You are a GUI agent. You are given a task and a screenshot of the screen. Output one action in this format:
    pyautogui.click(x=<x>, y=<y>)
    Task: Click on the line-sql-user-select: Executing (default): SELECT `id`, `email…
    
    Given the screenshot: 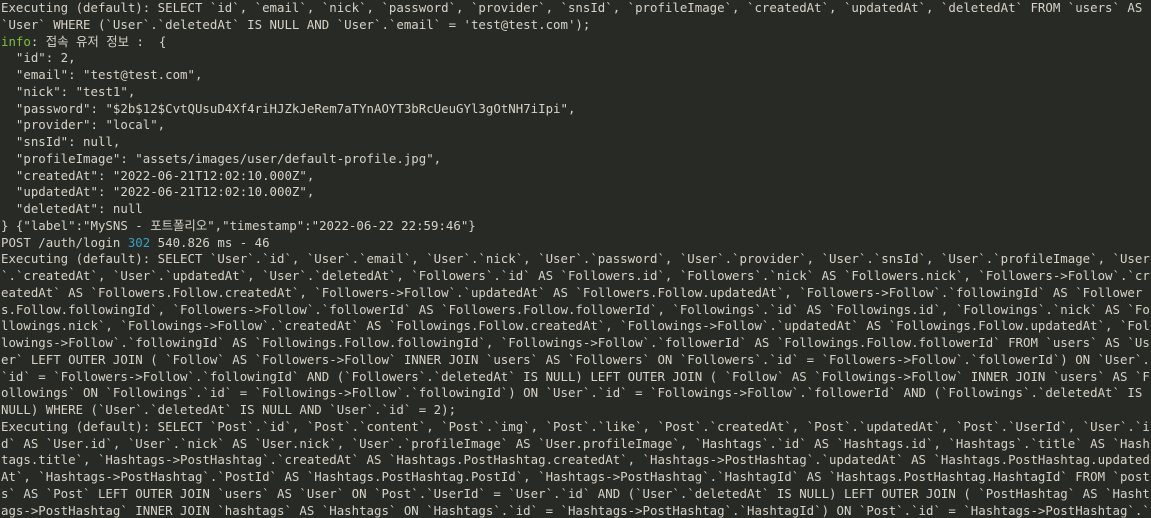 What is the action you would take?
    pyautogui.click(x=576, y=17)
    